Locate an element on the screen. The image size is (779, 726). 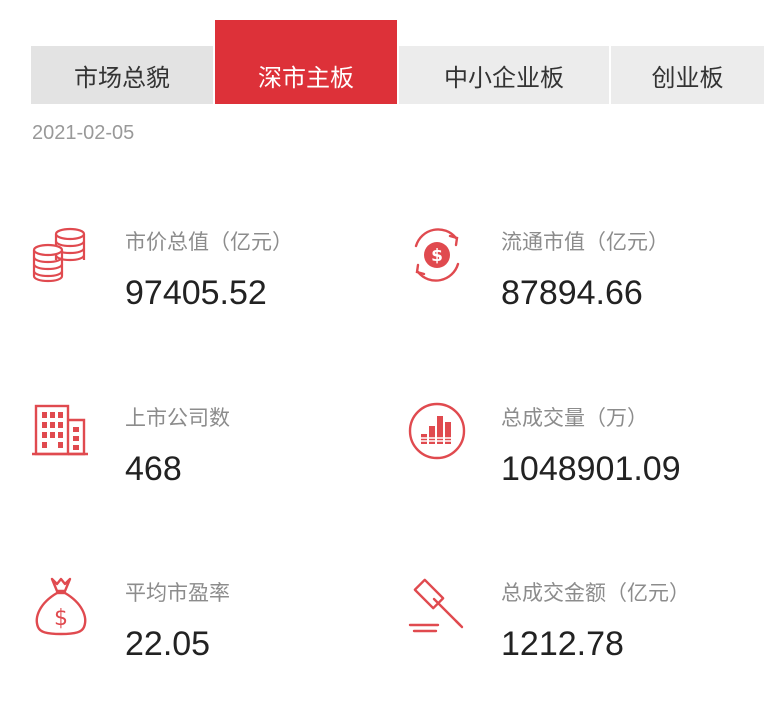
stat-value: 87894.66 is located at coordinates (572, 293).